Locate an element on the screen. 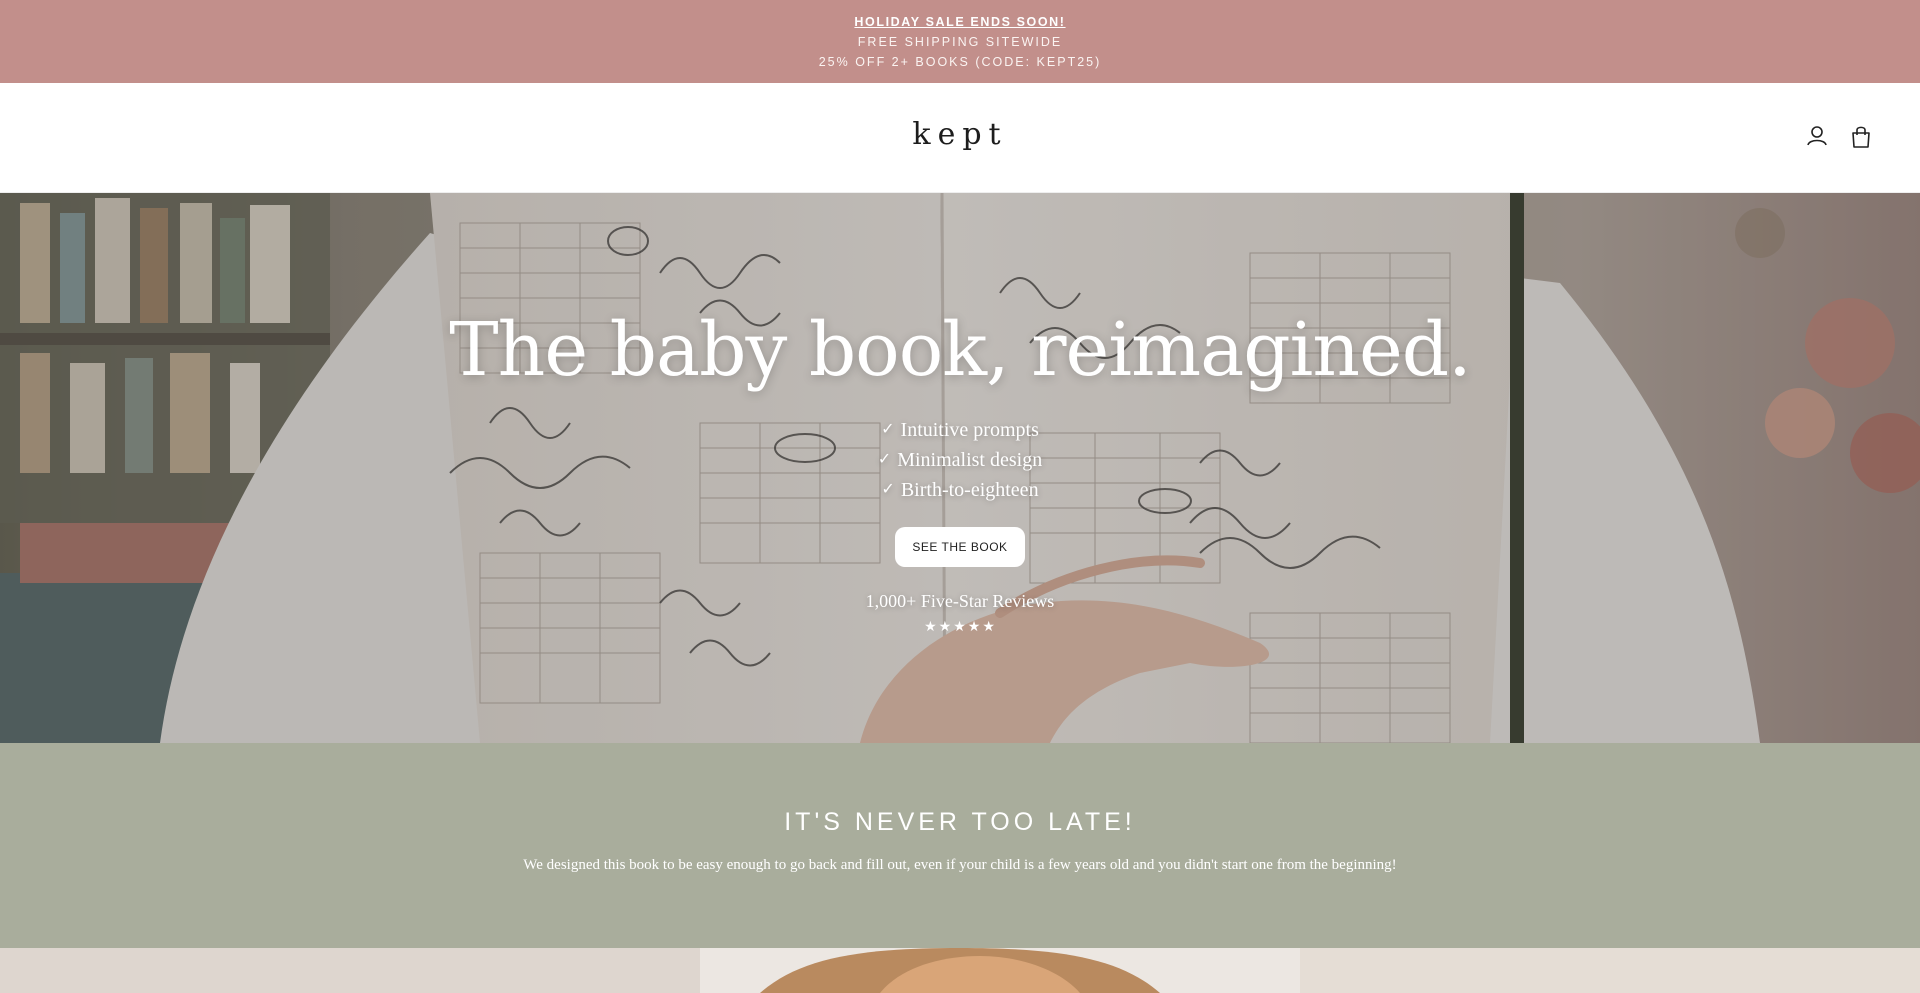  promo-code-text: 25% OFF 2+ BOOKS (CODE: KEPT25) is located at coordinates (960, 61).